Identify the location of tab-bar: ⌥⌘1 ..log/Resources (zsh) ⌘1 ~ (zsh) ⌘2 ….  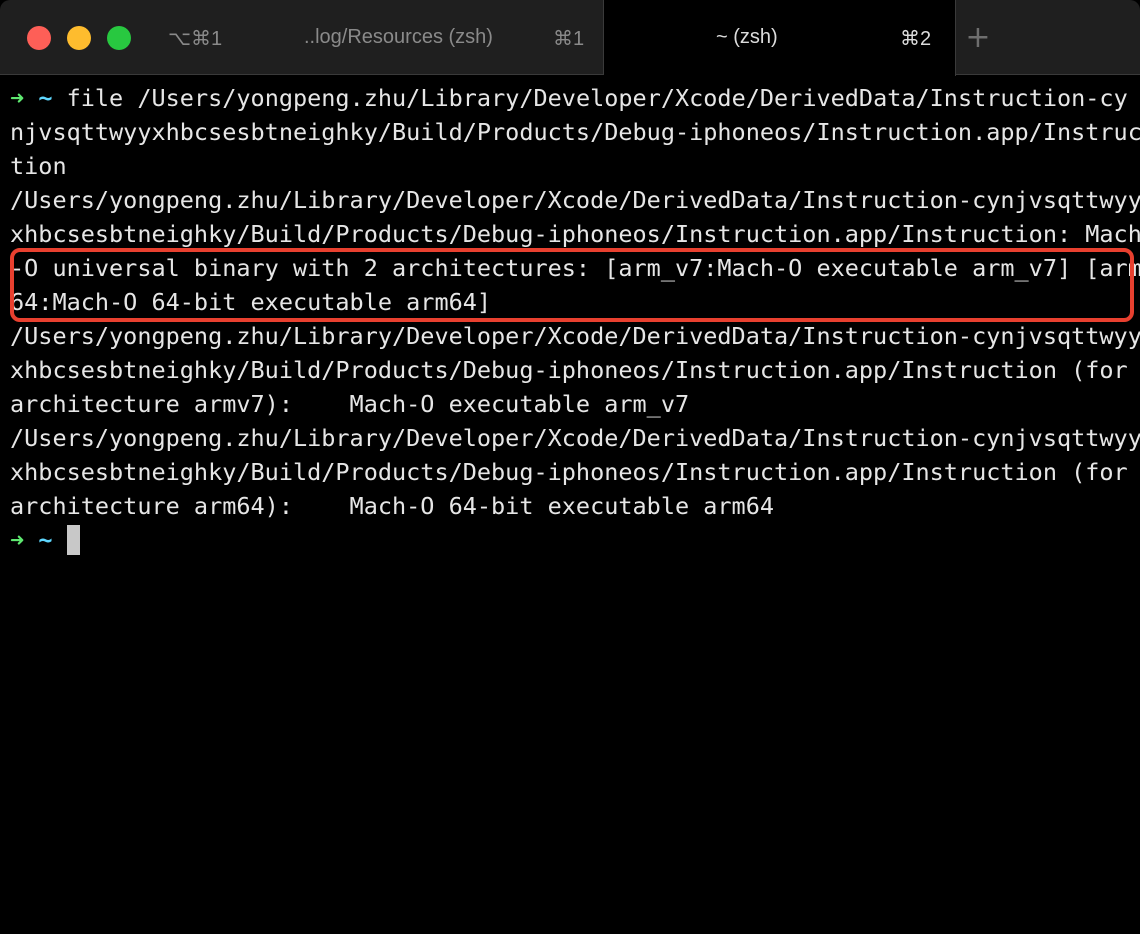
(570, 38).